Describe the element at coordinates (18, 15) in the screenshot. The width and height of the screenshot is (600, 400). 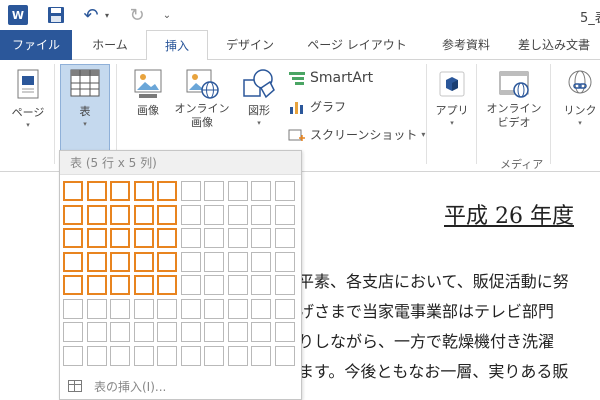
I see `word-app-icon: W` at that location.